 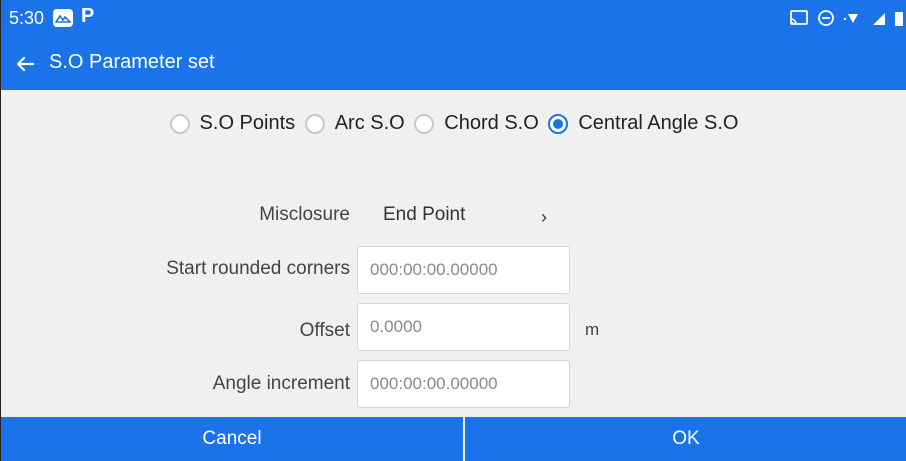 I want to click on signal-icon, so click(x=878, y=19).